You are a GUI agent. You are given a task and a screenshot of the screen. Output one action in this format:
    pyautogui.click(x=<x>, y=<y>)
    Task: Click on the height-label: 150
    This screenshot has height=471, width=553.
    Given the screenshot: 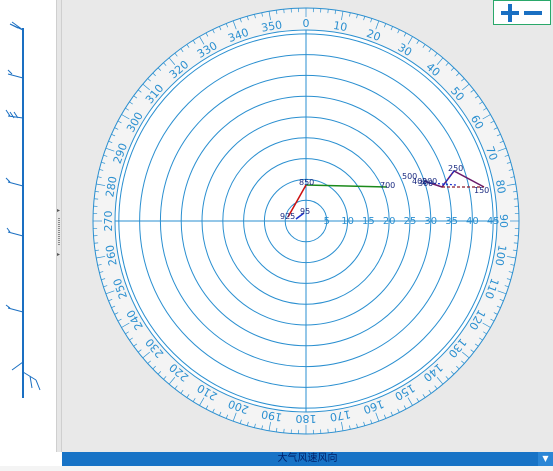 What is the action you would take?
    pyautogui.click(x=481, y=190)
    